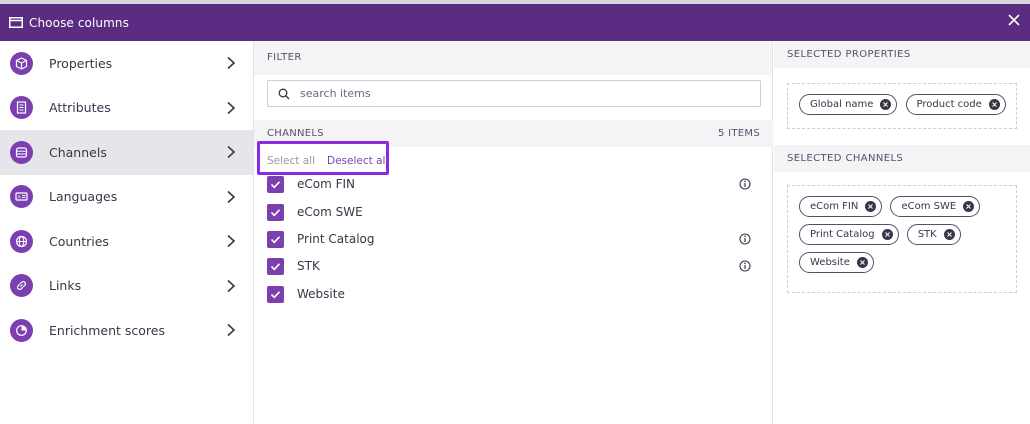 The width and height of the screenshot is (1030, 424). I want to click on sidebar-item-enrichment-scores: Enrichment scores, so click(126, 330).